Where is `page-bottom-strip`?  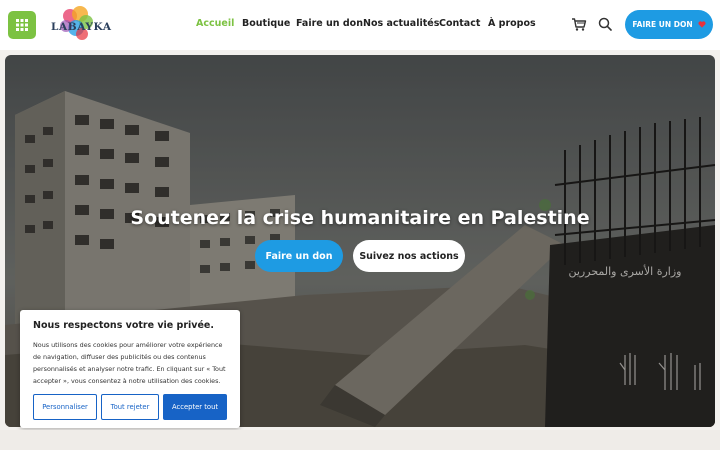
page-bottom-strip is located at coordinates (360, 440).